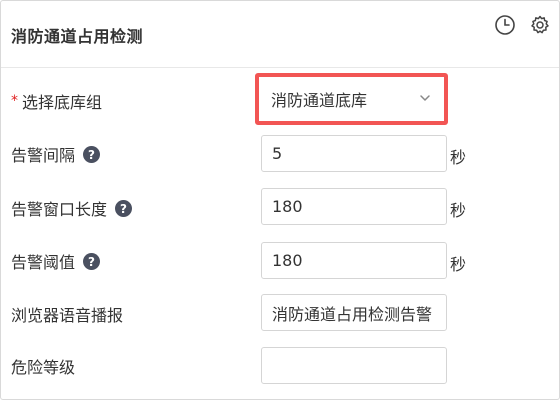 Image resolution: width=560 pixels, height=400 pixels. Describe the element at coordinates (280, 67) in the screenshot. I see `header-divider` at that location.